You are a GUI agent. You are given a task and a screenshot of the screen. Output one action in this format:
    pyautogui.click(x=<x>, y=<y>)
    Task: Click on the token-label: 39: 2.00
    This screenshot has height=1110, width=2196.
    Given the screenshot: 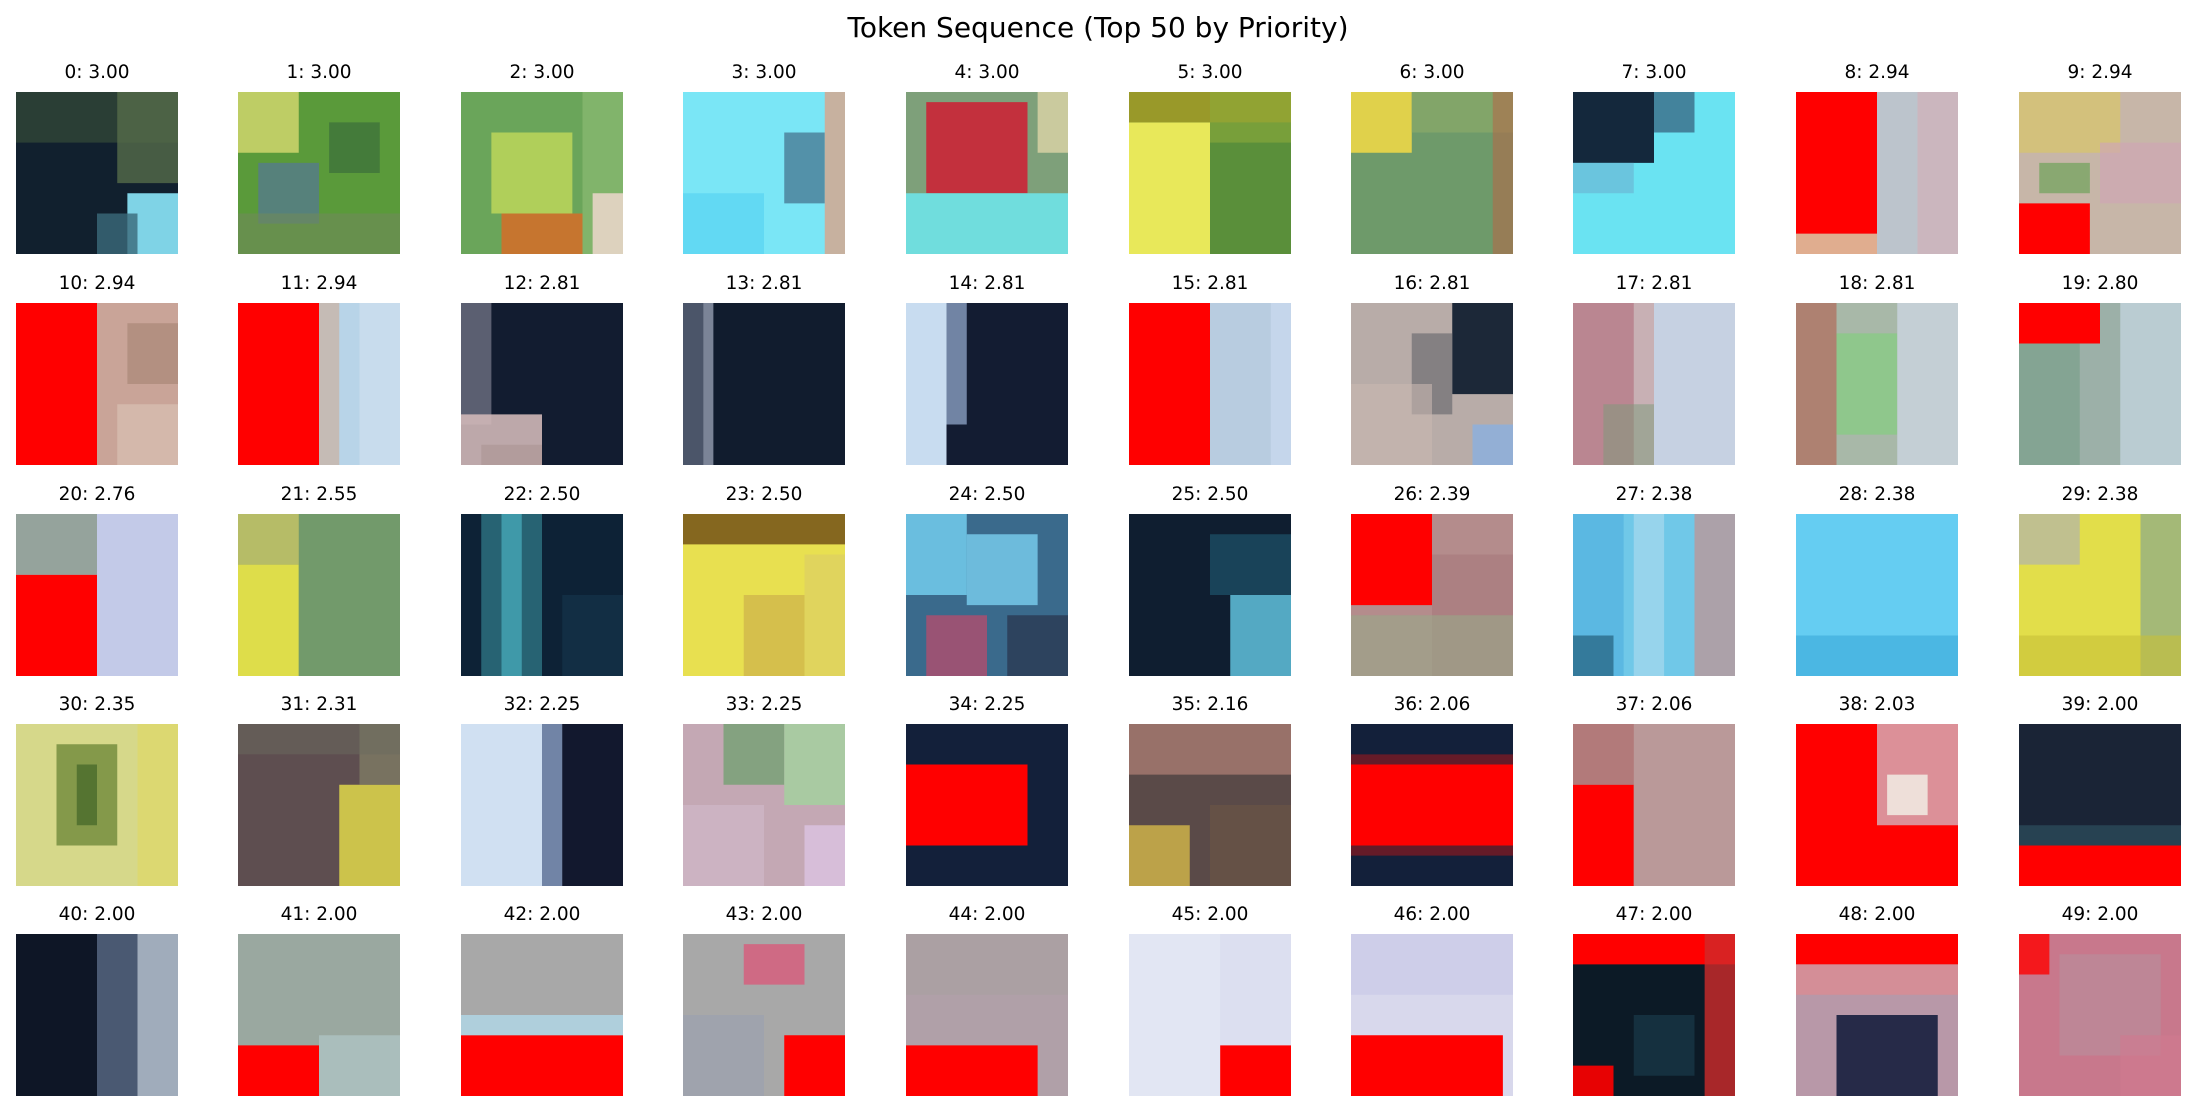 What is the action you would take?
    pyautogui.click(x=2100, y=704)
    